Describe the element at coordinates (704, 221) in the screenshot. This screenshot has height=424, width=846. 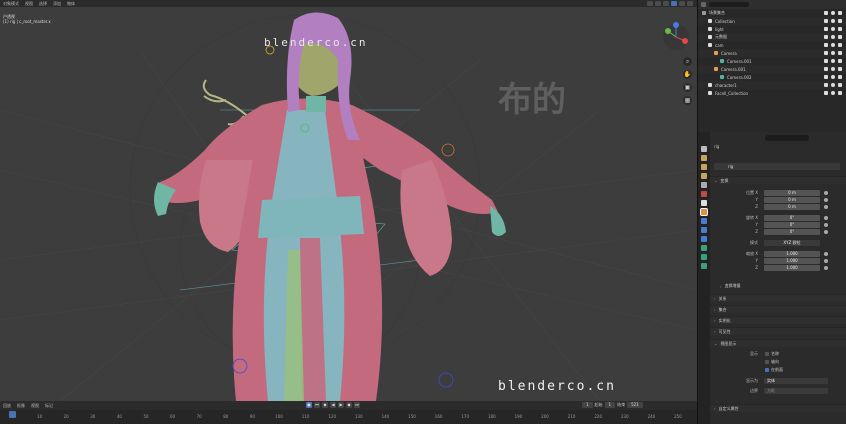
I see `modifier-tab-icon` at that location.